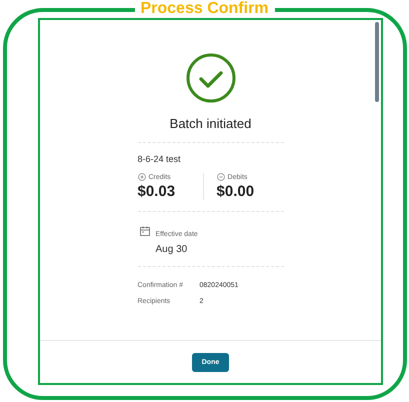 This screenshot has height=402, width=409. Describe the element at coordinates (172, 249) in the screenshot. I see `date-value: Aug 30` at that location.